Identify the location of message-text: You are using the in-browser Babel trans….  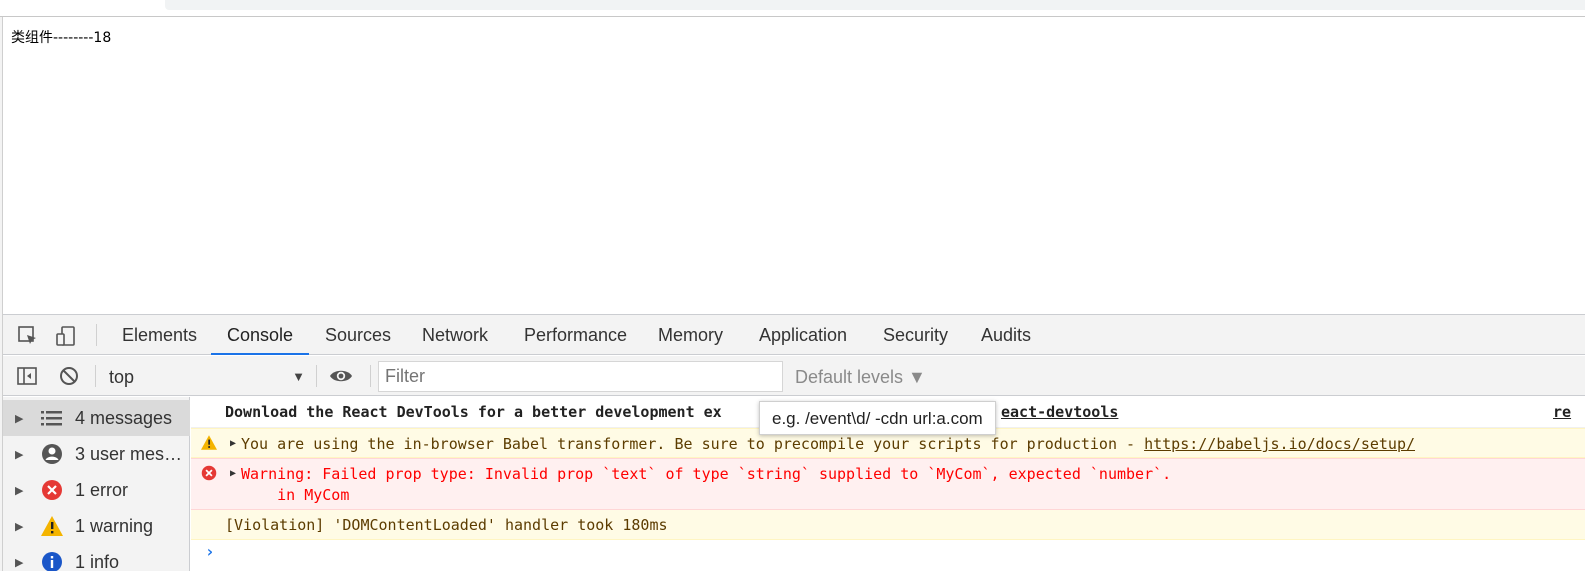
(693, 444).